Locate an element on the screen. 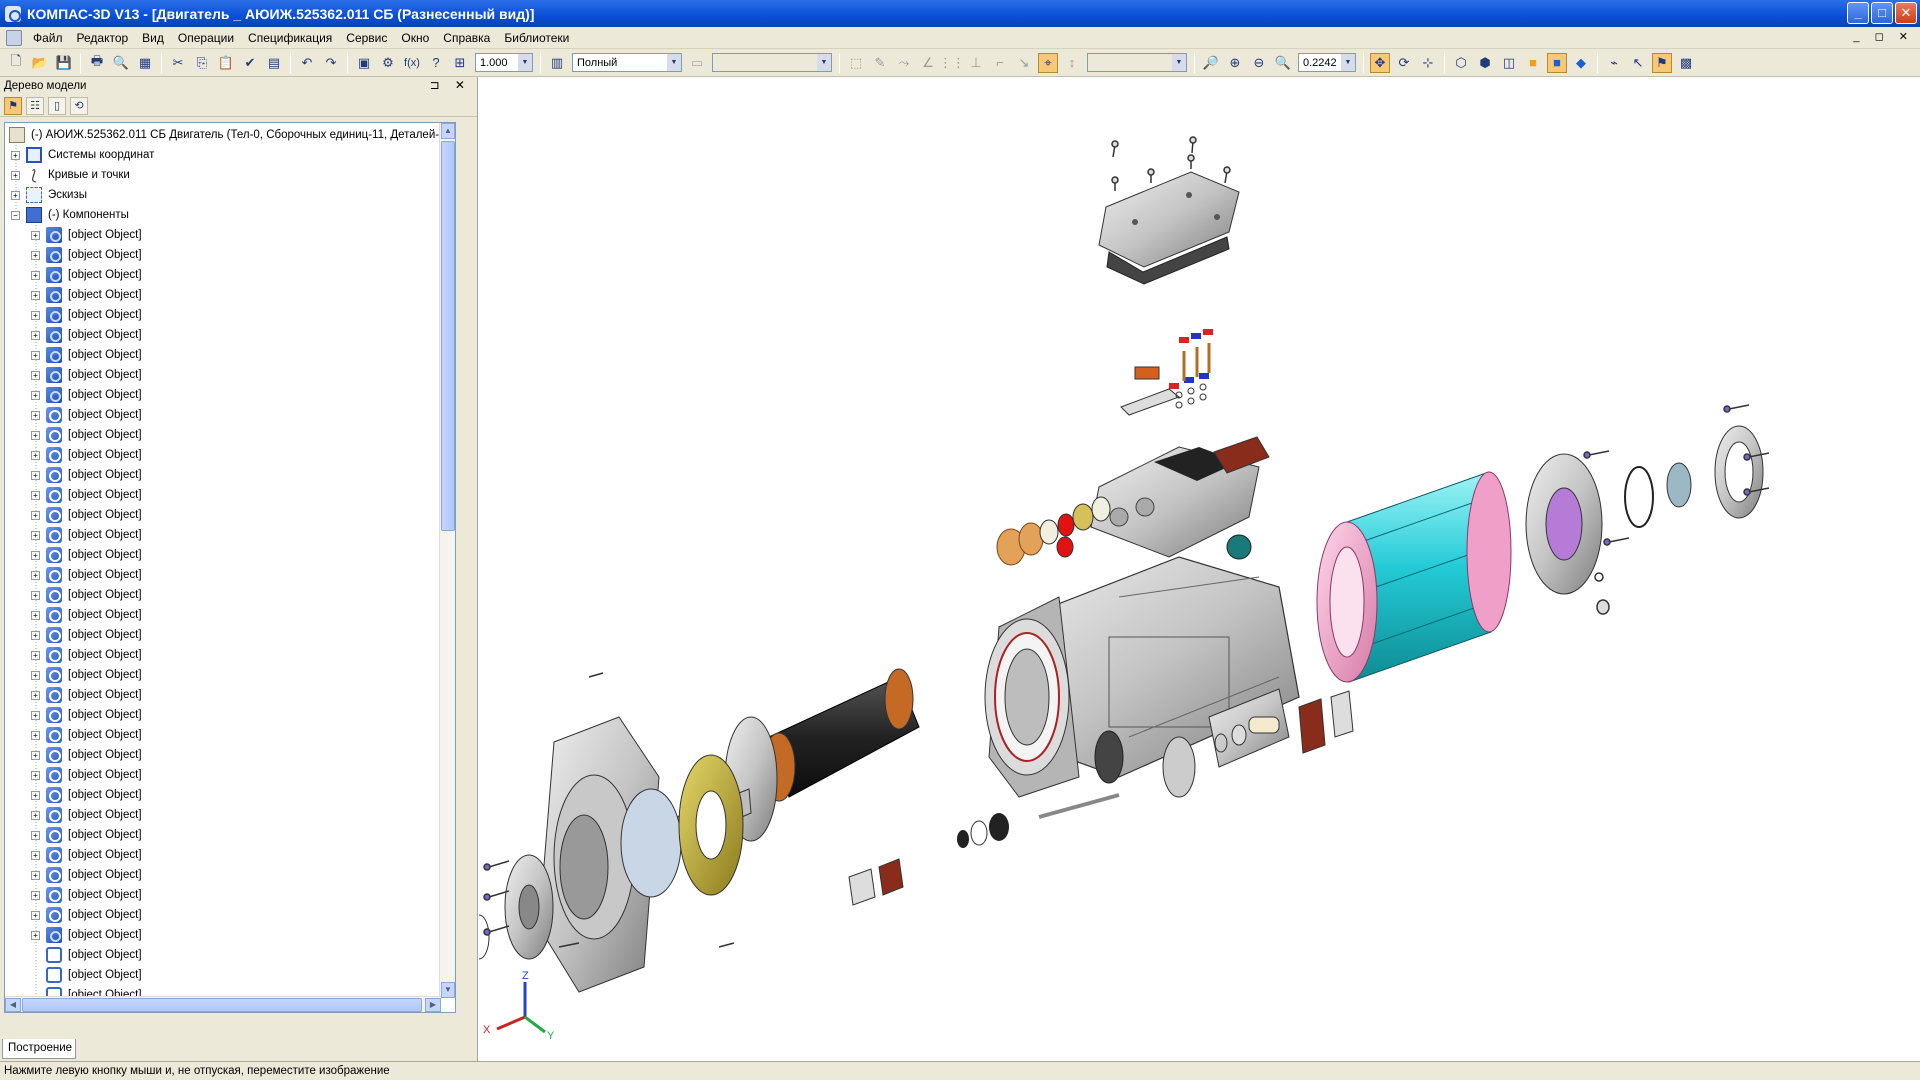 The height and width of the screenshot is (1080, 1920). grid-icon: ⋮⋮ is located at coordinates (952, 63).